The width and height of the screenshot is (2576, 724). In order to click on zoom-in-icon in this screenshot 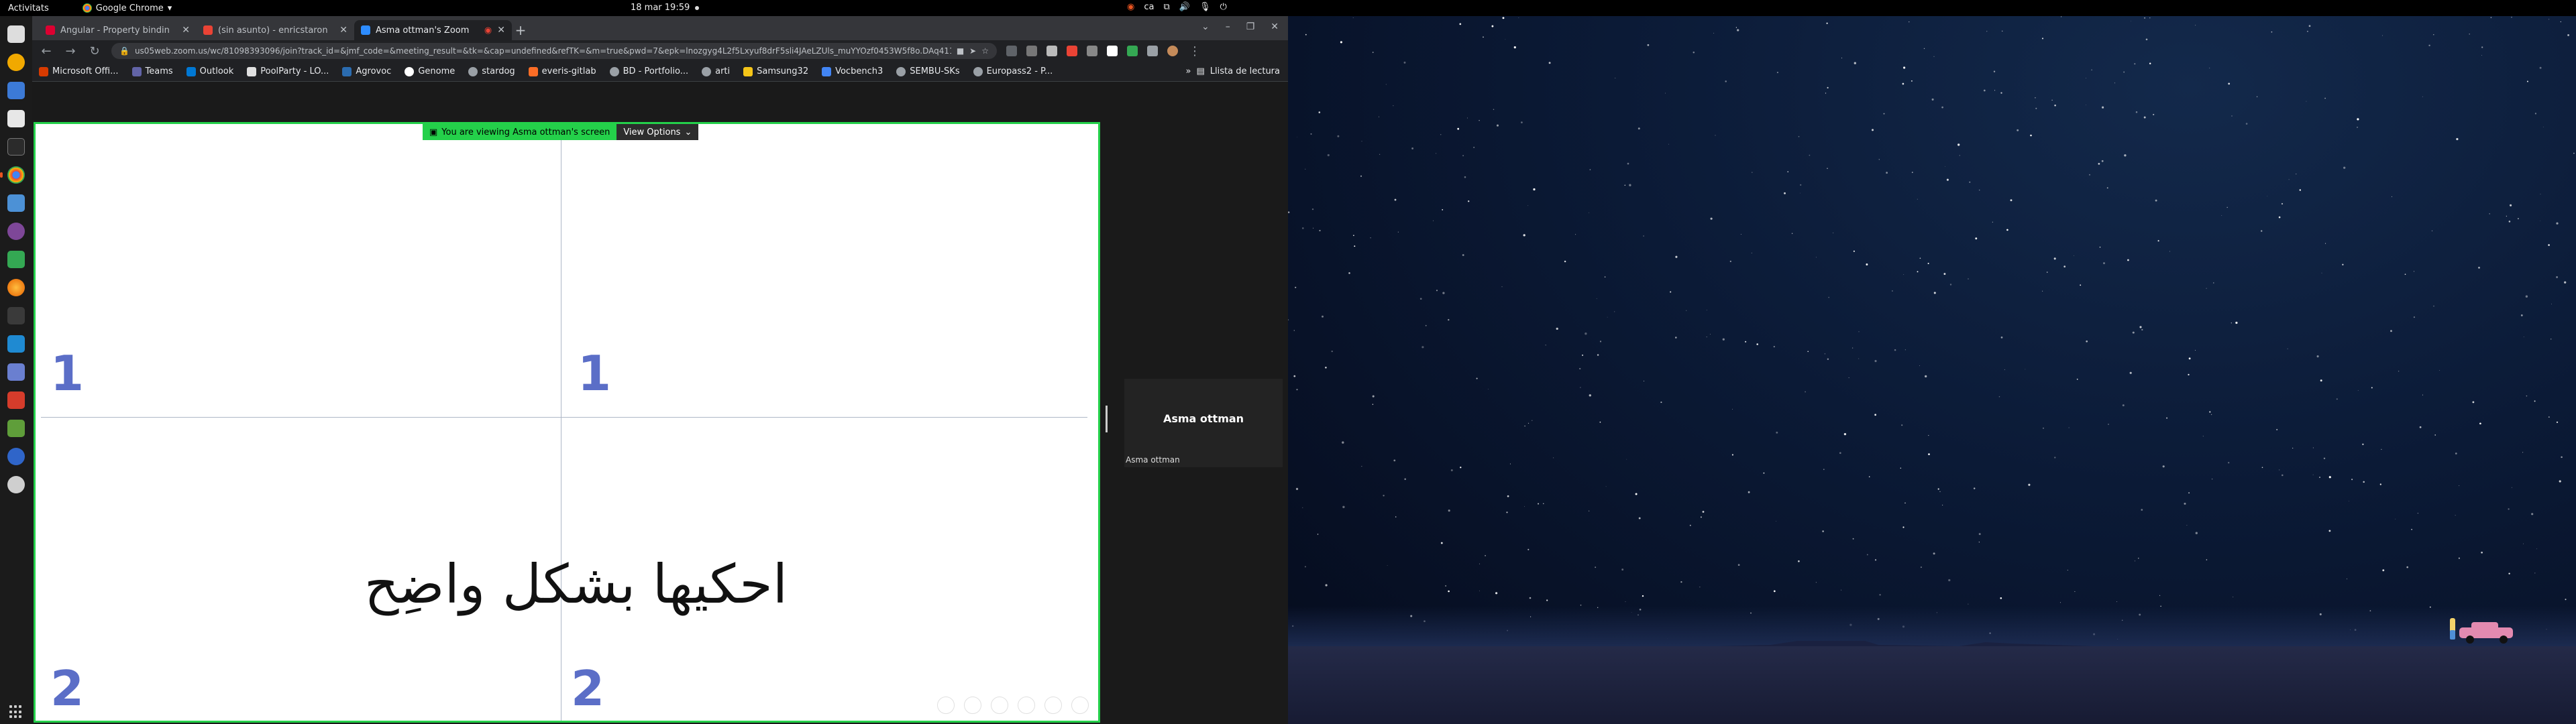, I will do `click(972, 705)`.